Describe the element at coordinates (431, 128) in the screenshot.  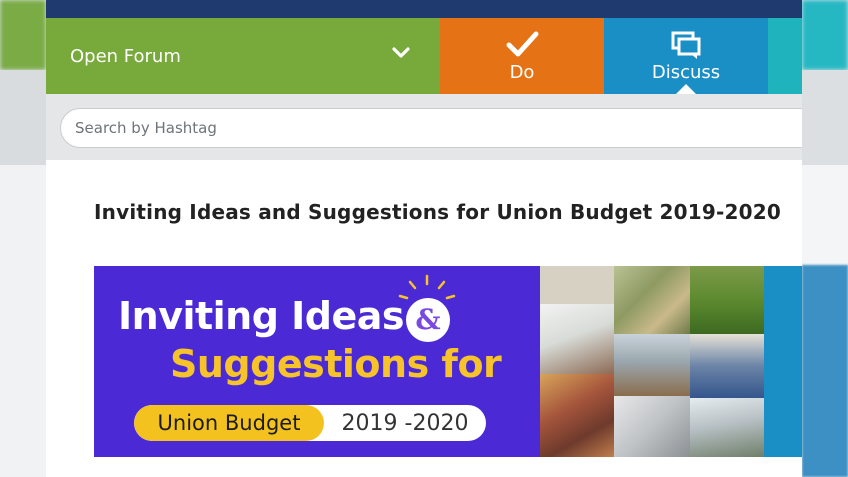
I see `hashtag-search-input` at that location.